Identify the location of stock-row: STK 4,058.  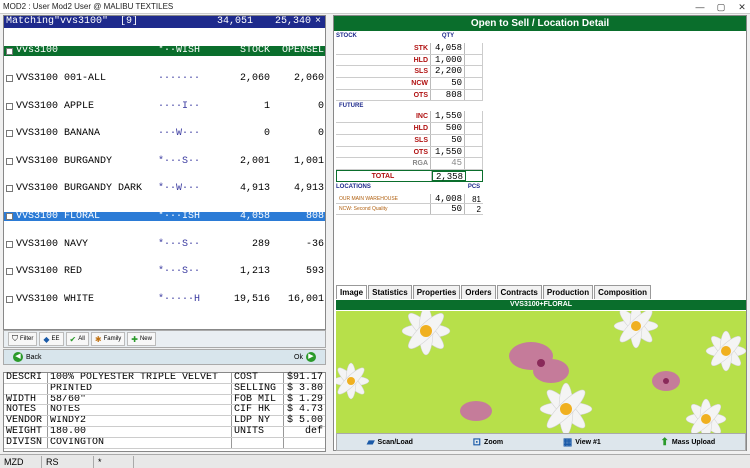
(409, 49).